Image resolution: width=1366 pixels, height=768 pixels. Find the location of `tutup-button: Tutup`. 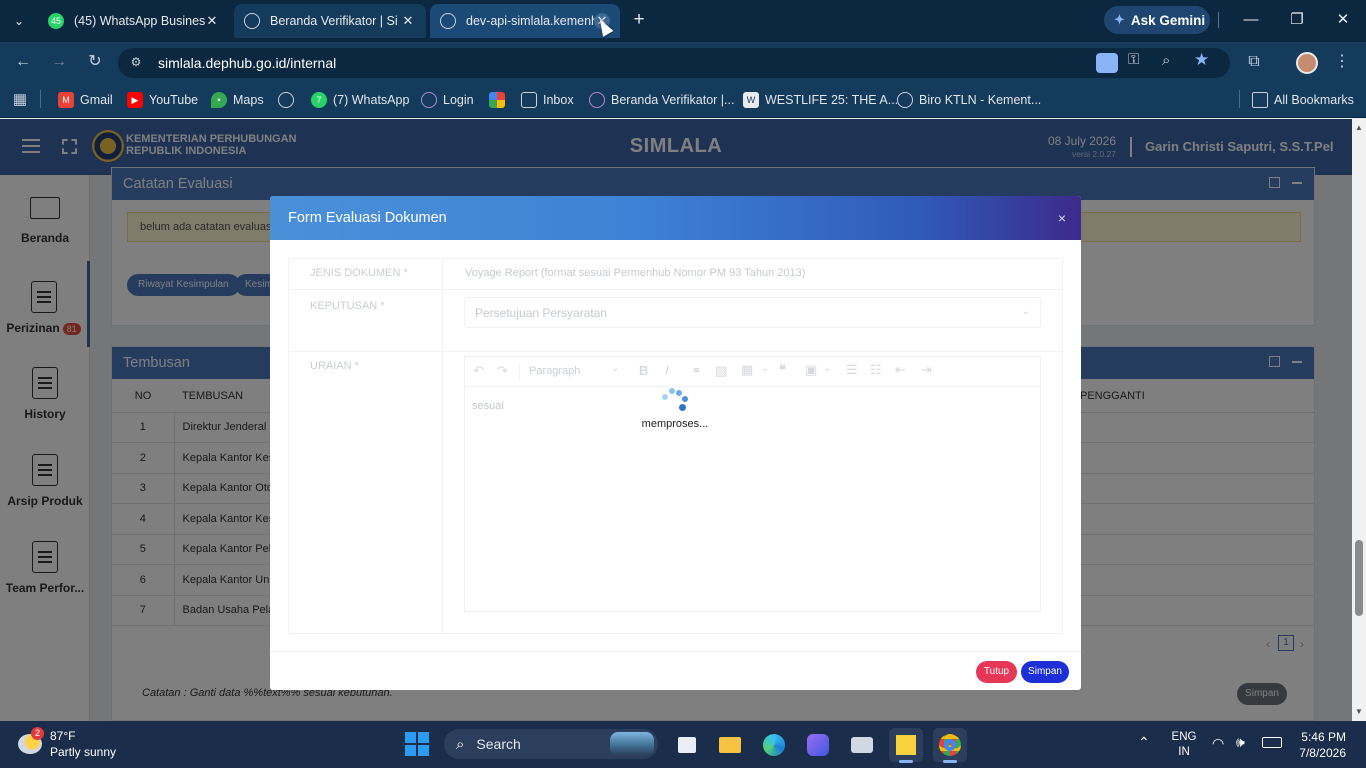

tutup-button: Tutup is located at coordinates (996, 672).